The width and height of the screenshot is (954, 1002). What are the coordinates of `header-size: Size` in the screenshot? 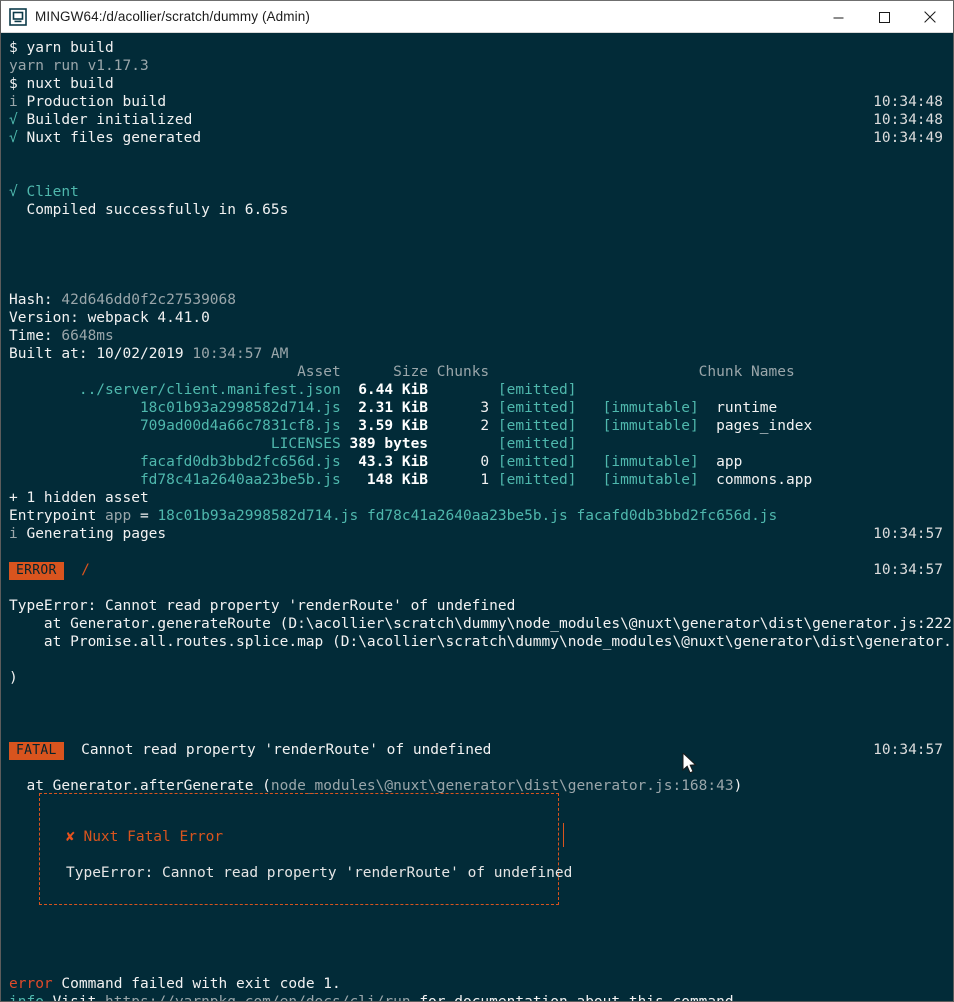 It's located at (384, 372).